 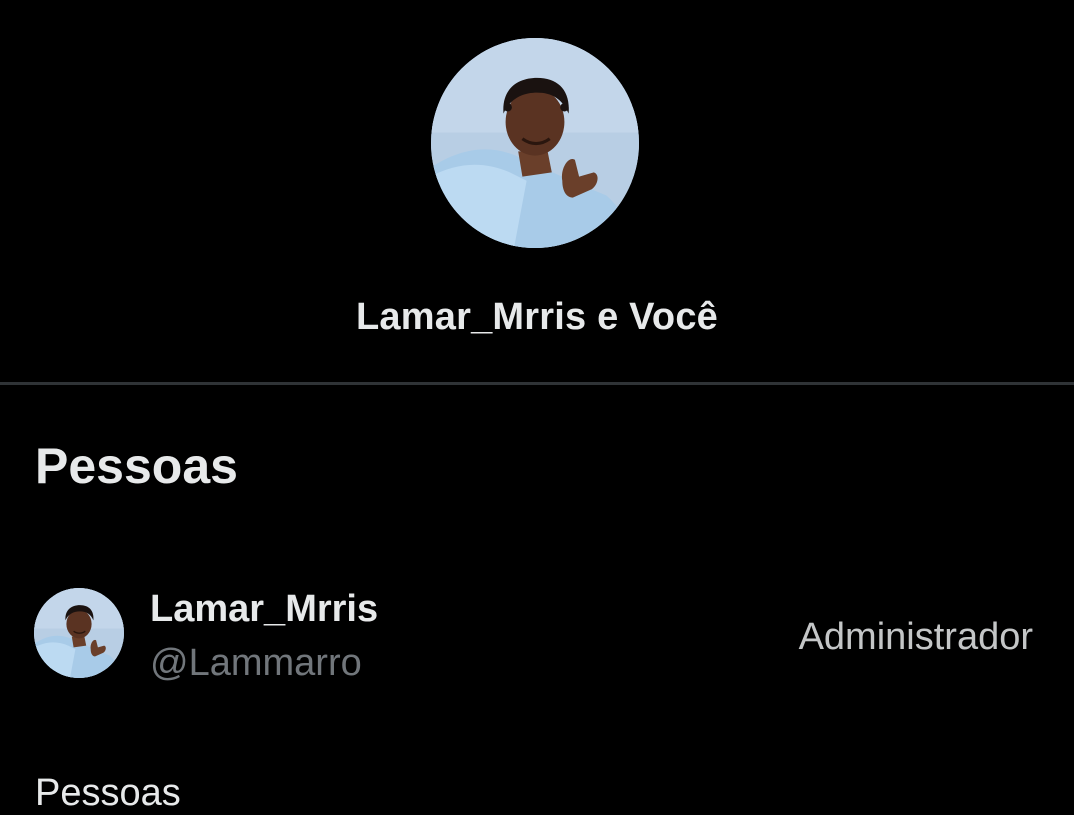 I want to click on section-divider, so click(x=537, y=383).